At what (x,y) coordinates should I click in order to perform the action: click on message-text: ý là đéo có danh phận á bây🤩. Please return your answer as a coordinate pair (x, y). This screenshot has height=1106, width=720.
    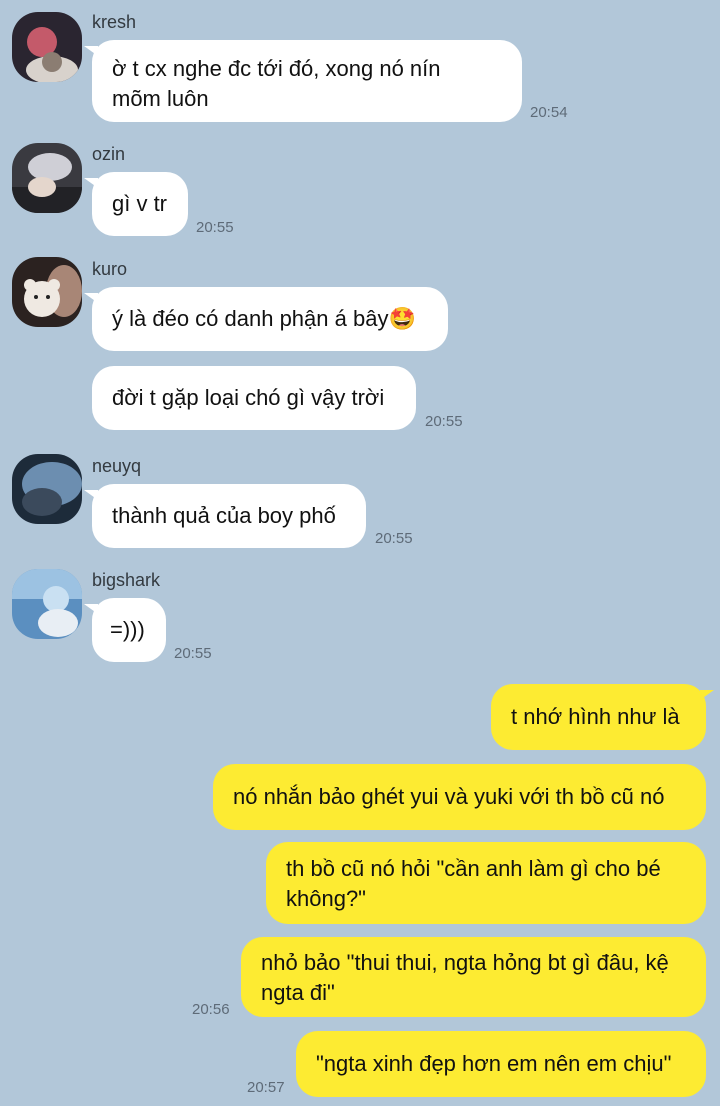
    Looking at the image, I should click on (264, 318).